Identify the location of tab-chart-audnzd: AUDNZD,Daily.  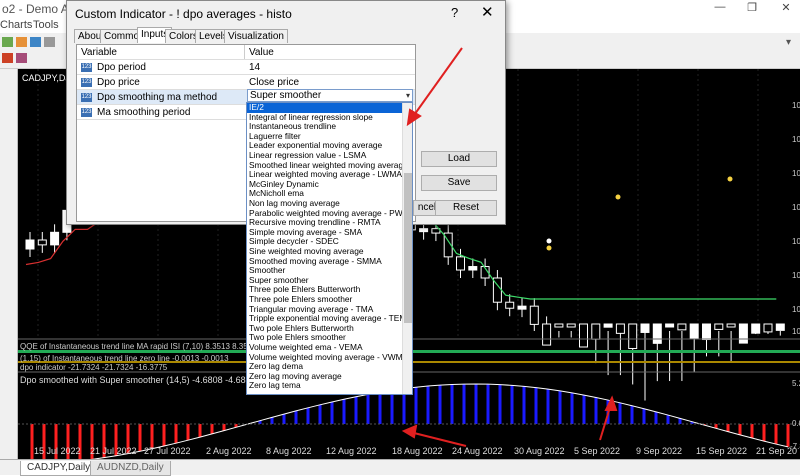
(130, 468).